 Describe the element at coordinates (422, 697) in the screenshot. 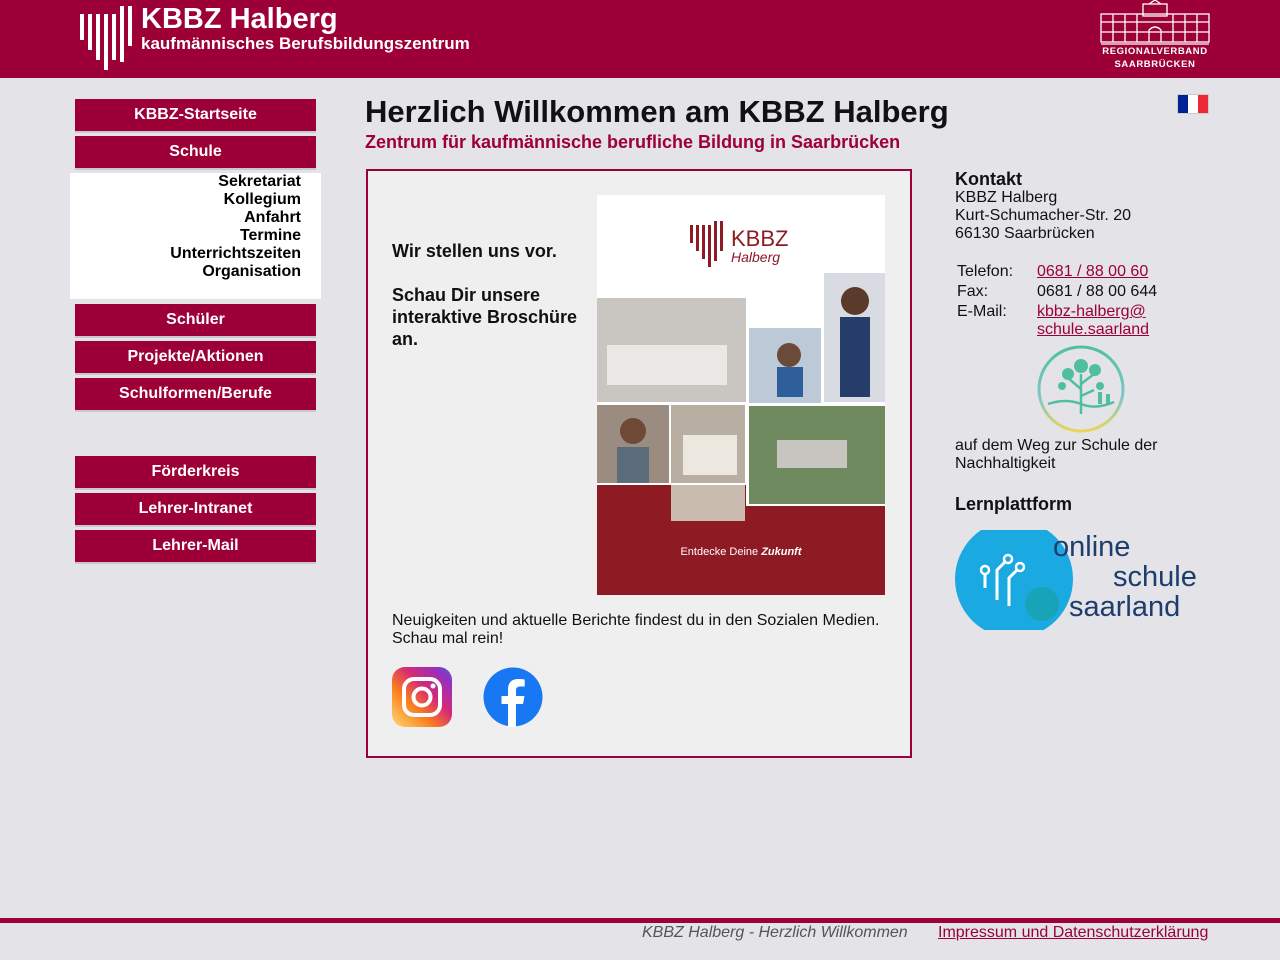

I see `instagram-icon` at that location.